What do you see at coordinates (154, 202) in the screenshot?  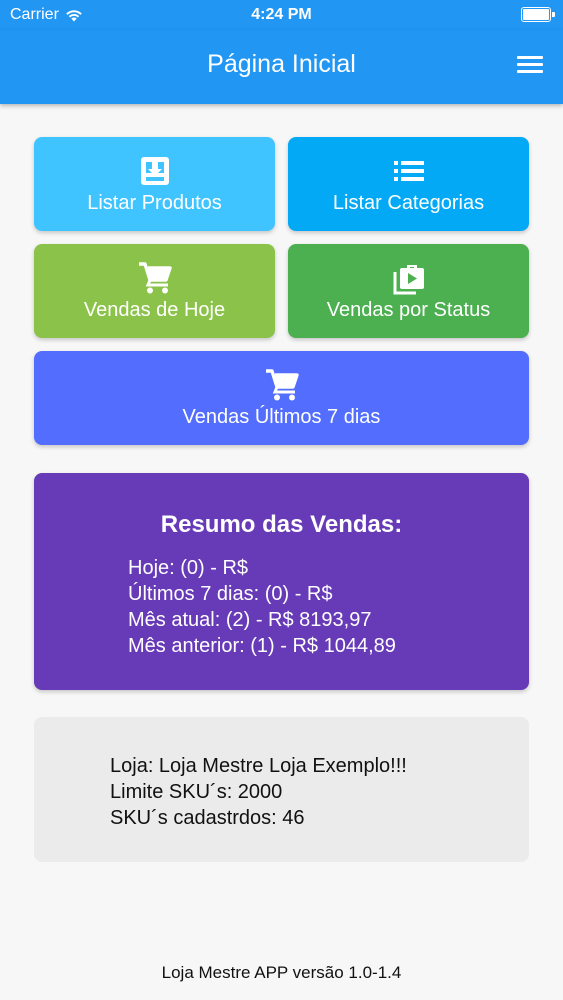 I see `list-products-label: Listar Produtos` at bounding box center [154, 202].